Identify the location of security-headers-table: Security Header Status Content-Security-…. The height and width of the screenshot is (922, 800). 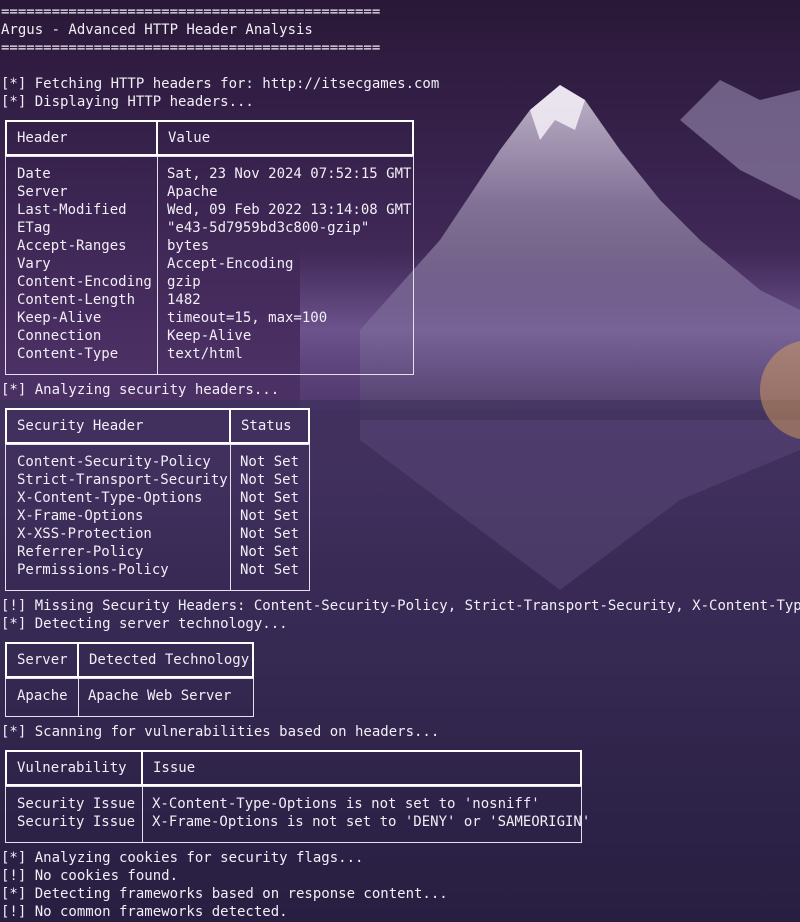
(157, 499).